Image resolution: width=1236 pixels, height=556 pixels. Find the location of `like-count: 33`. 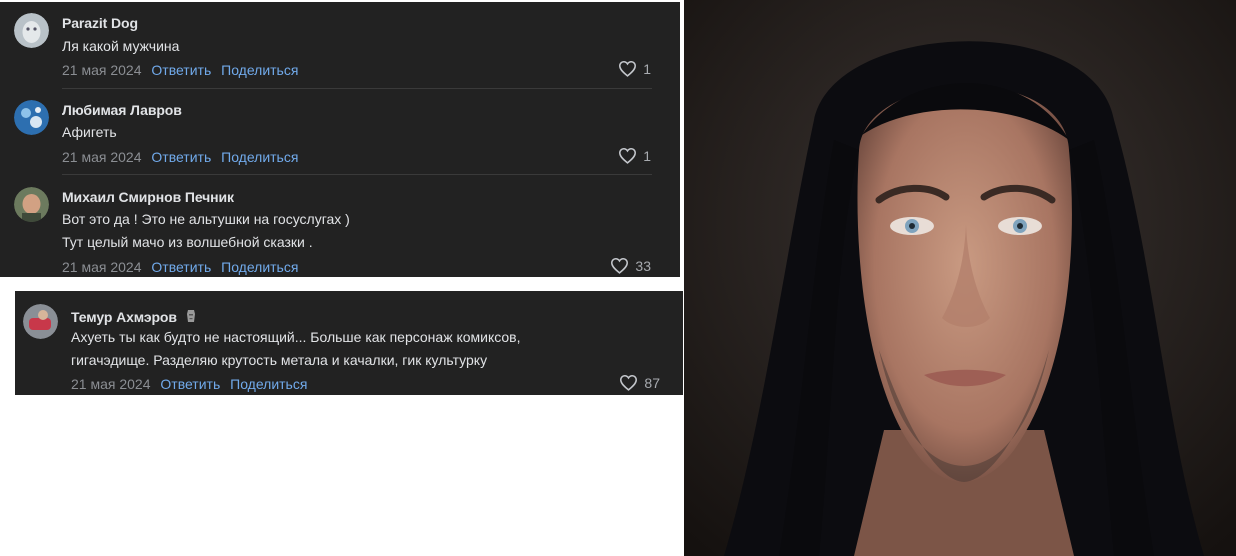

like-count: 33 is located at coordinates (643, 265).